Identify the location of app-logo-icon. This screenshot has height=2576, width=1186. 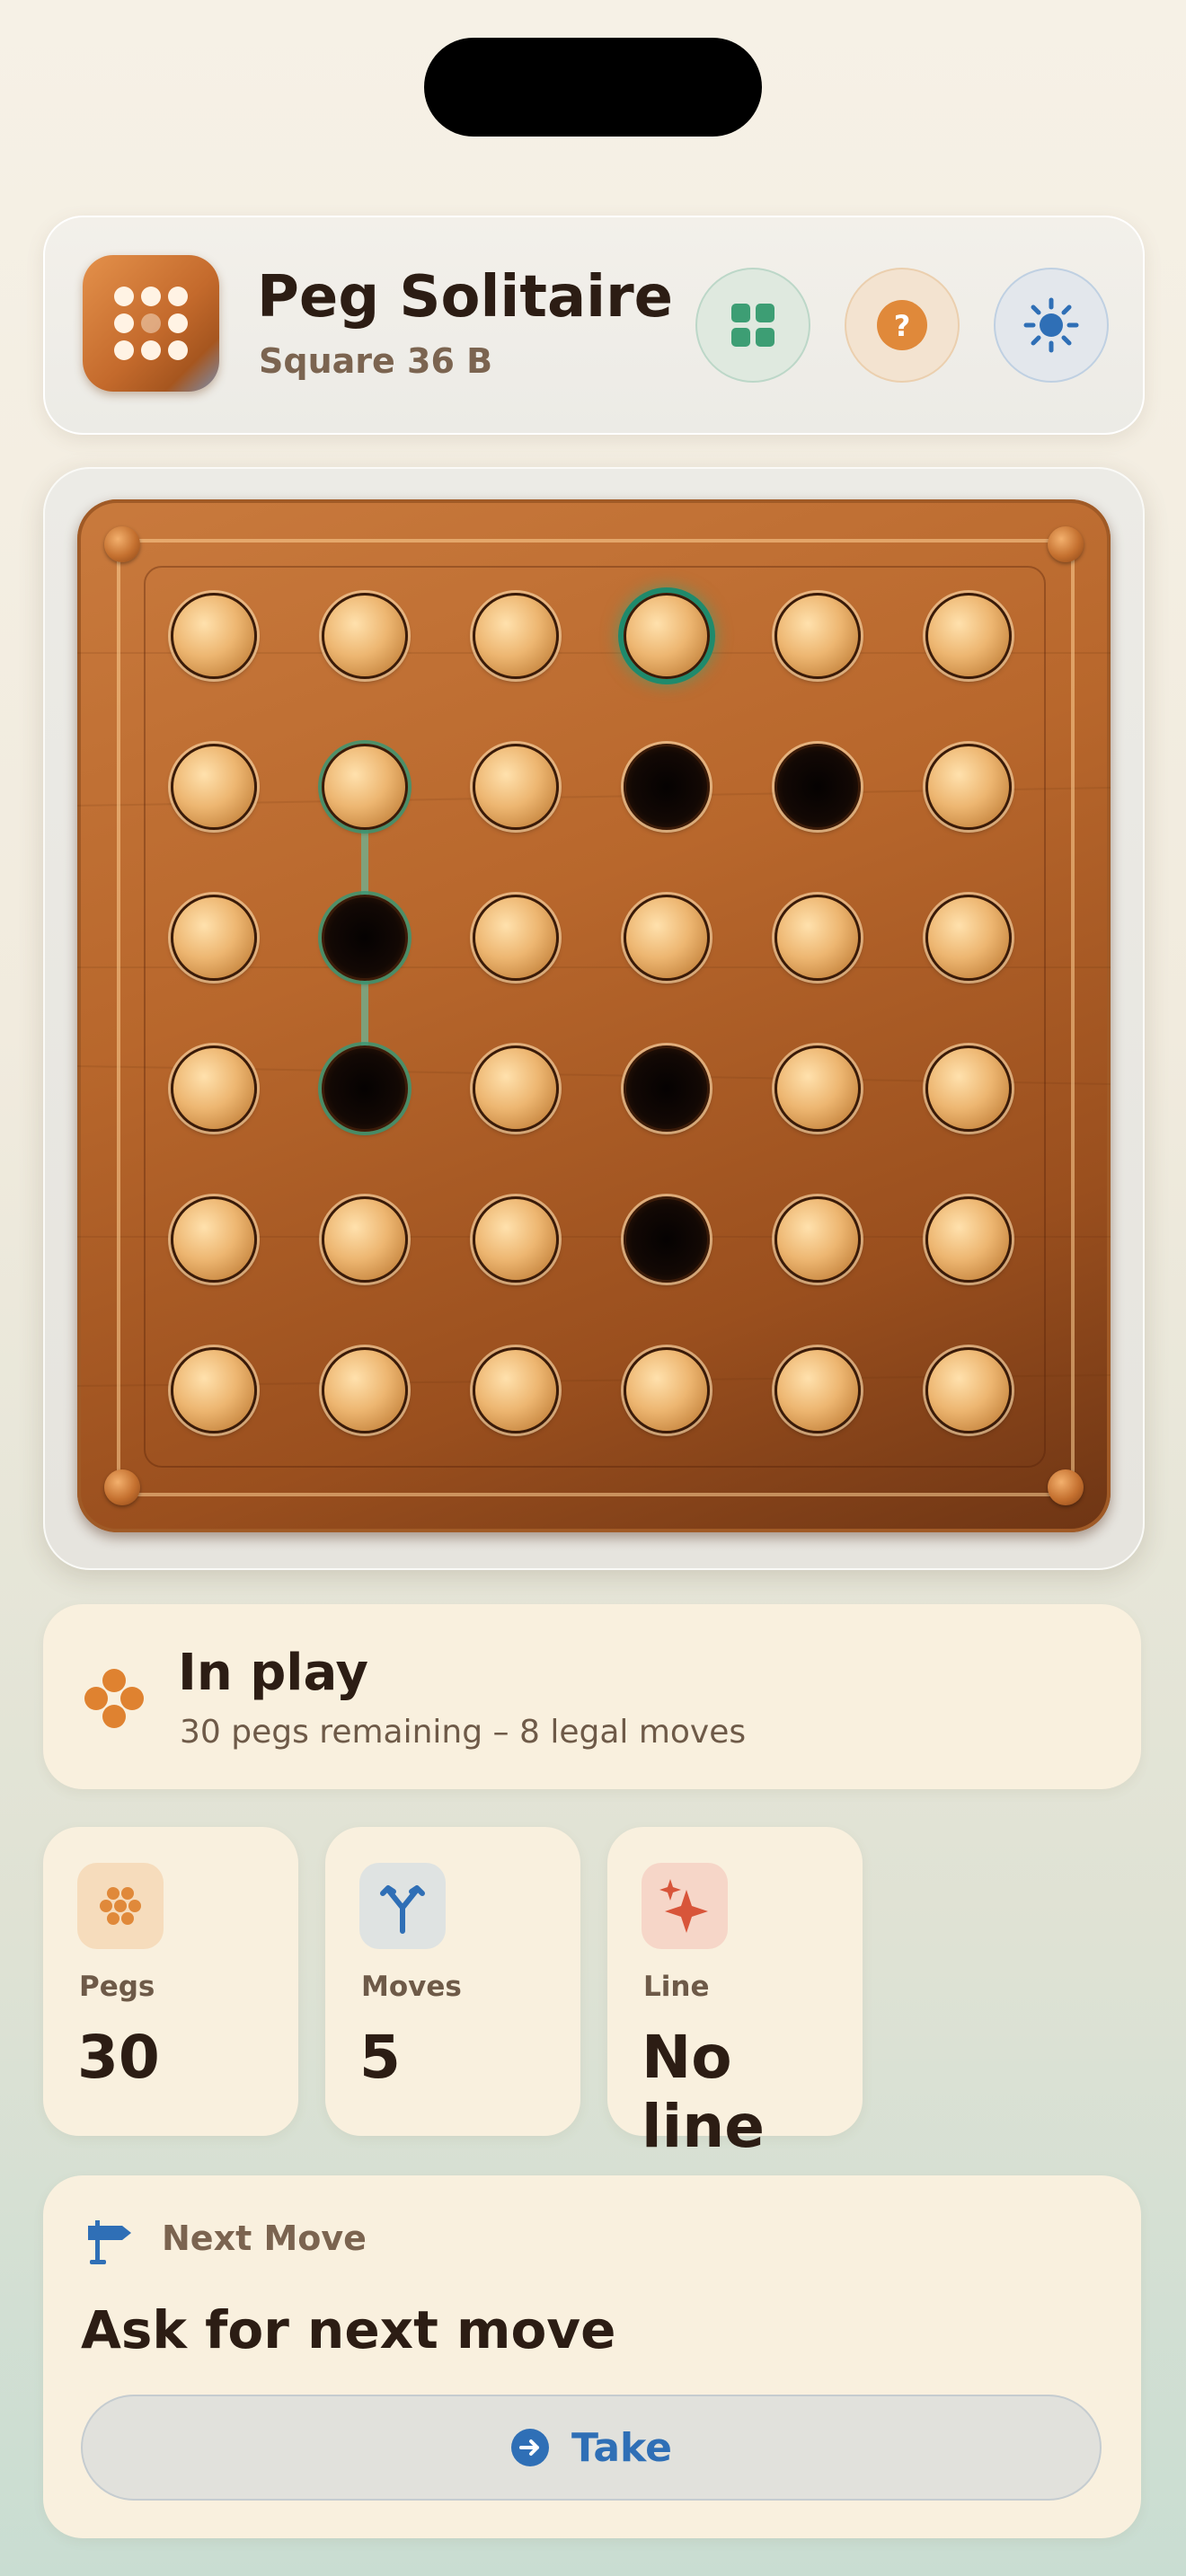
(151, 323).